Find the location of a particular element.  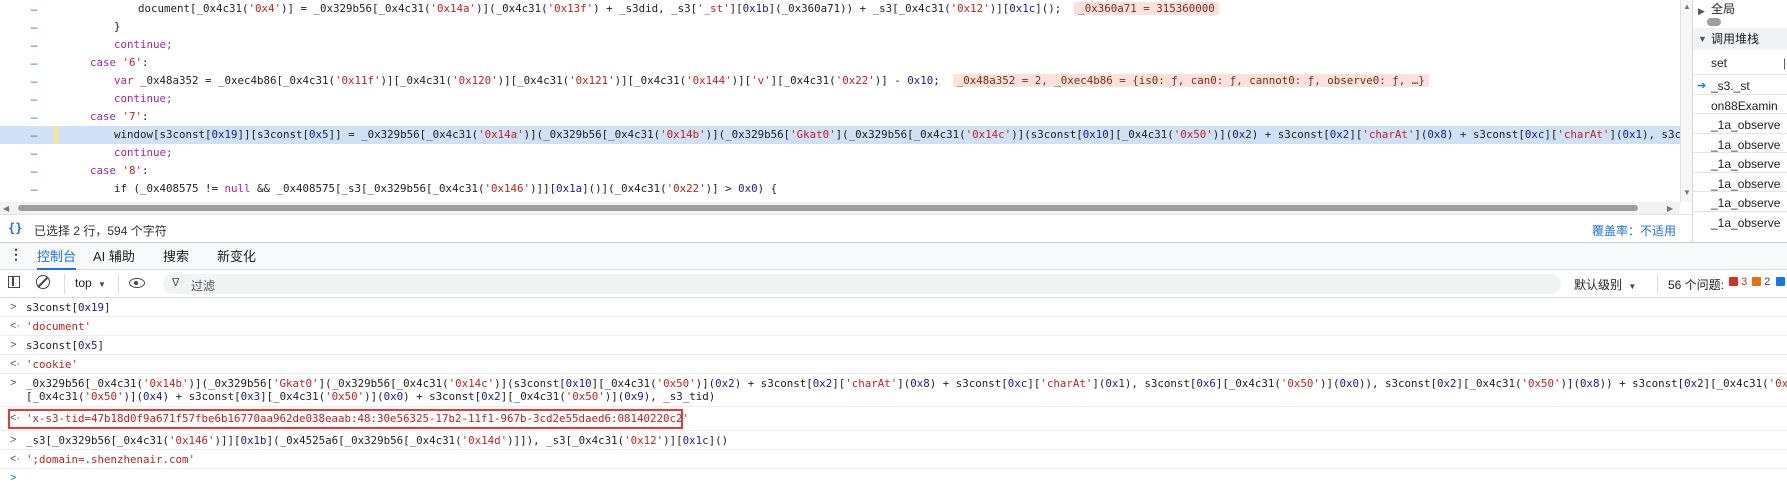

console-result-entry: <· ';domain=.shenzhenair.com' is located at coordinates (893, 459).